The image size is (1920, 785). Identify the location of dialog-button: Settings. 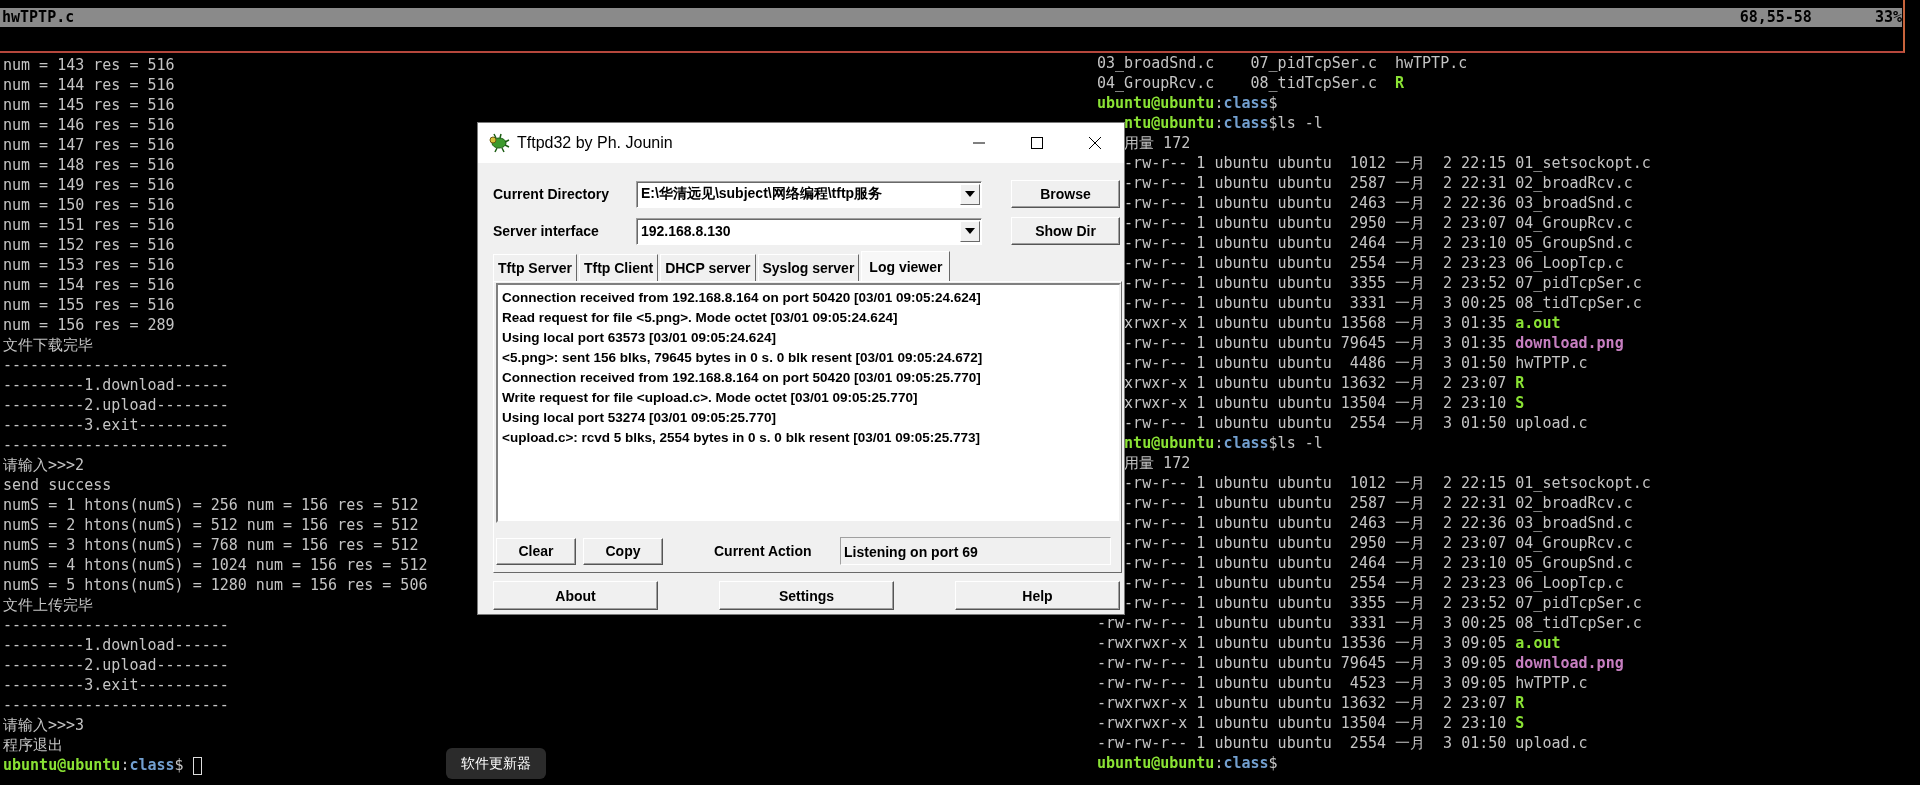
(806, 595).